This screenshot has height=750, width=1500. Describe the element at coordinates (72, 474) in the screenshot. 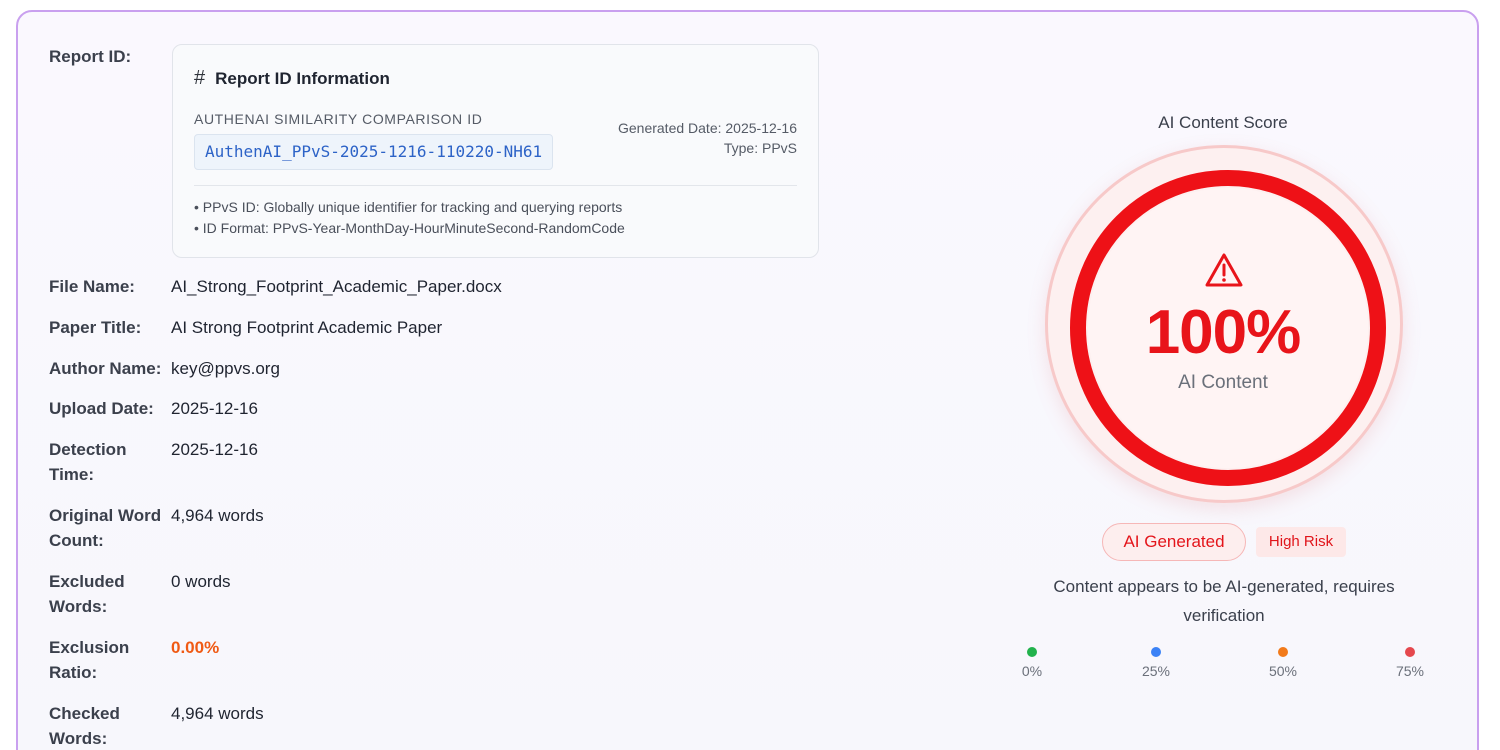

I see `detection-time-label-line2: Time:` at that location.